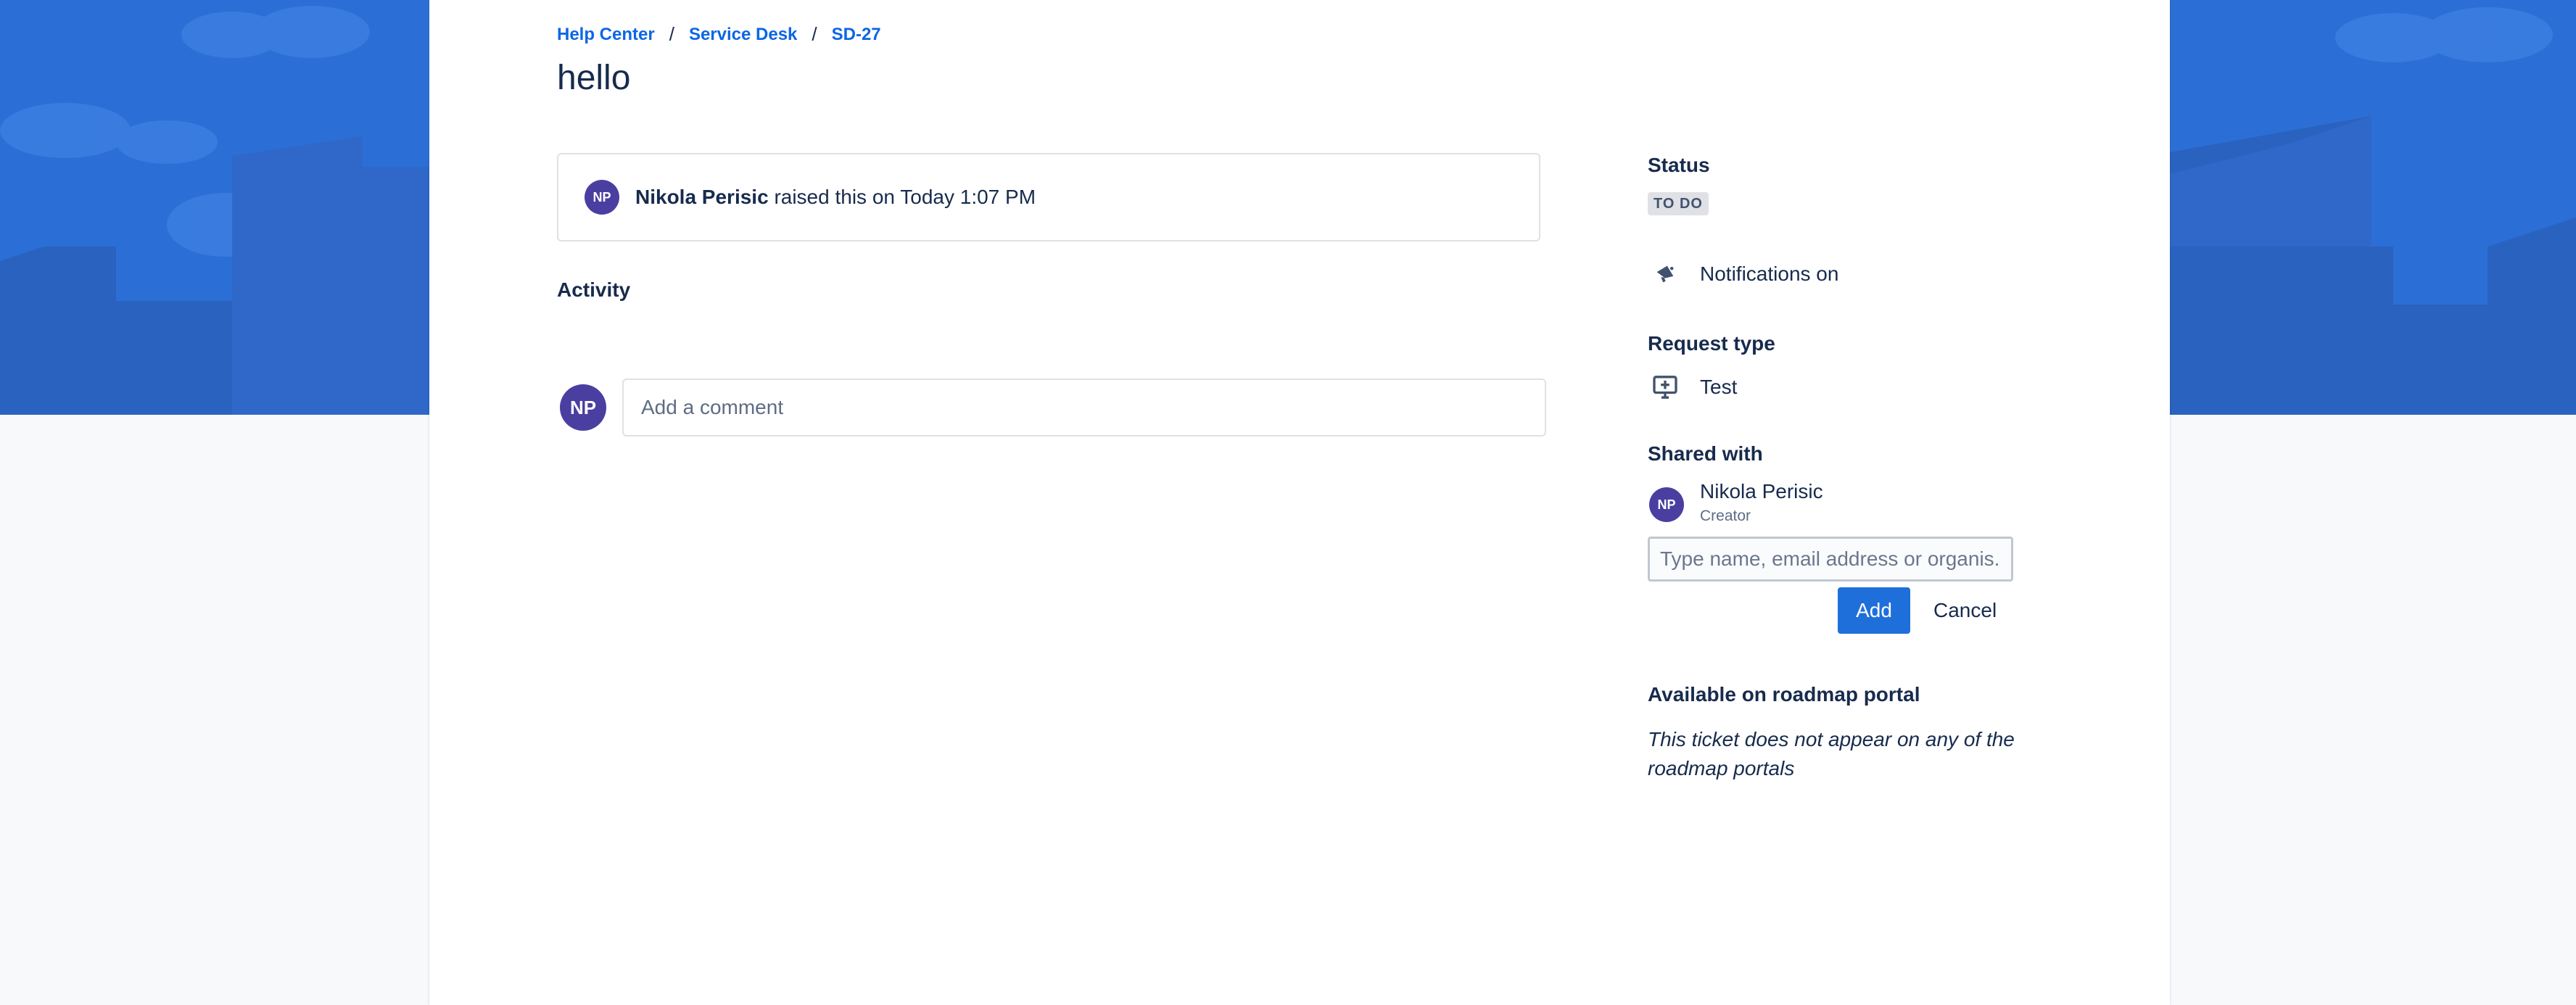 Image resolution: width=2576 pixels, height=1005 pixels. I want to click on shared-user-name: Nikola Perisic, so click(1761, 491).